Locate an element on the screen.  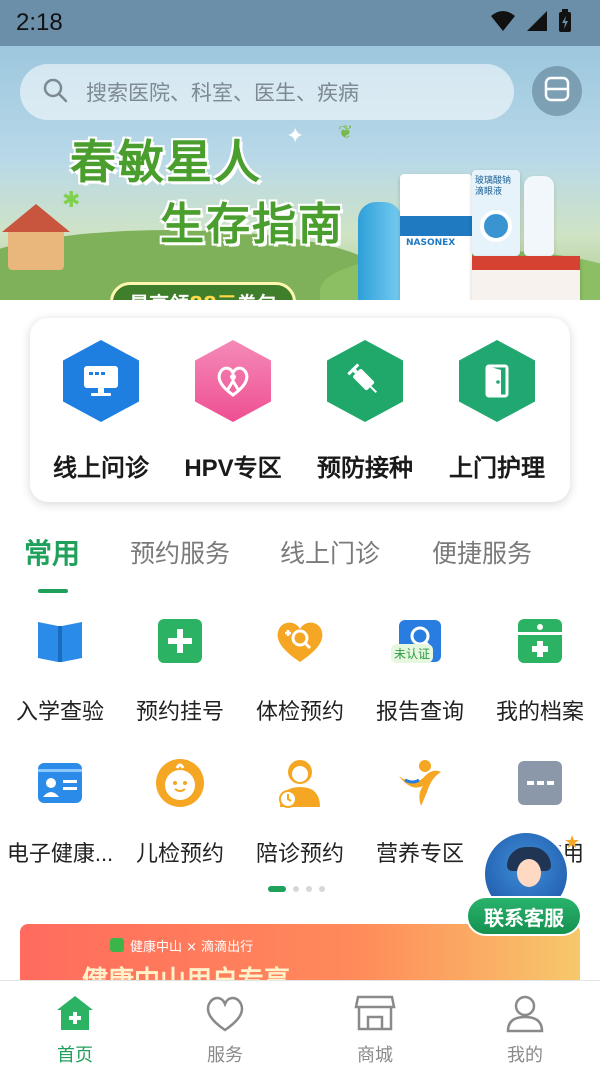
nav-mall: 商城 is located at coordinates (375, 1028).